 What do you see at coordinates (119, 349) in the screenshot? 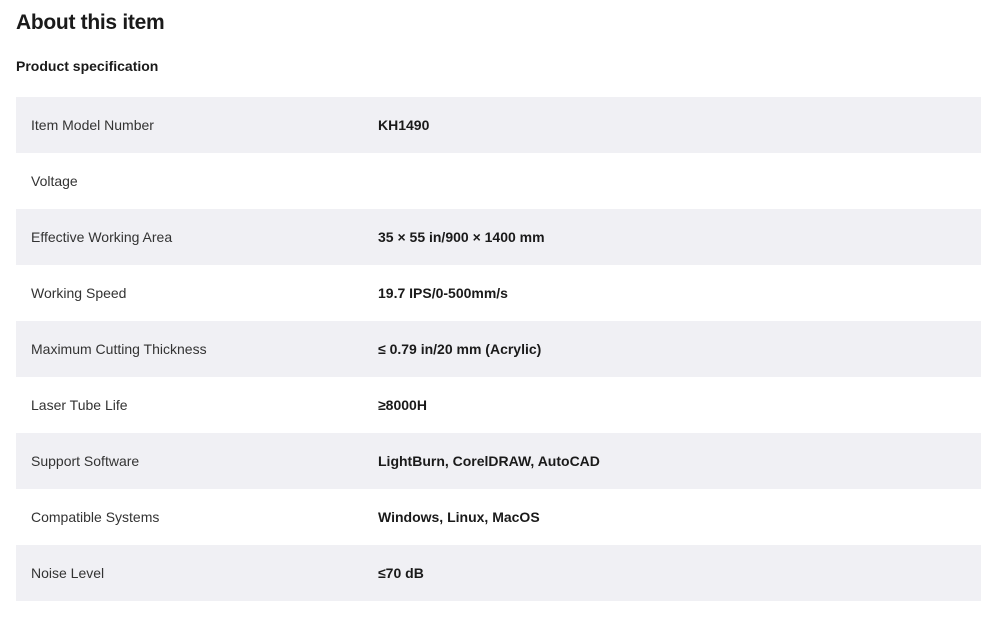
I see `spec-label: Maximum Cutting Thickness` at bounding box center [119, 349].